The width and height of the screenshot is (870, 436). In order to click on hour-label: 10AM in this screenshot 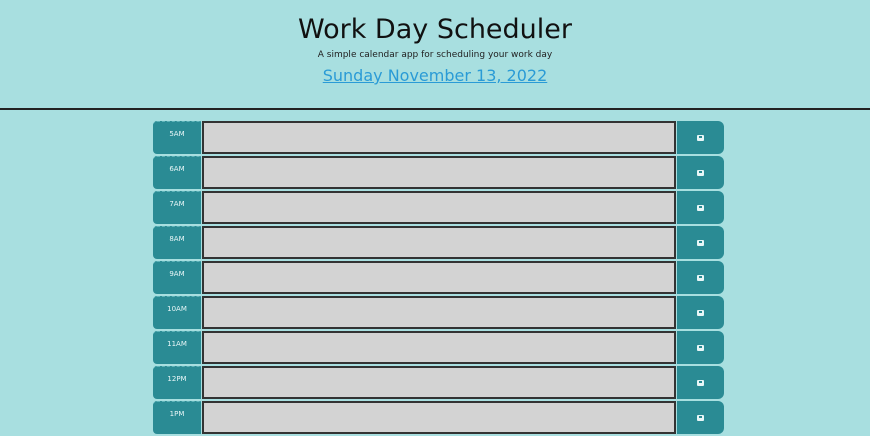, I will do `click(177, 312)`.